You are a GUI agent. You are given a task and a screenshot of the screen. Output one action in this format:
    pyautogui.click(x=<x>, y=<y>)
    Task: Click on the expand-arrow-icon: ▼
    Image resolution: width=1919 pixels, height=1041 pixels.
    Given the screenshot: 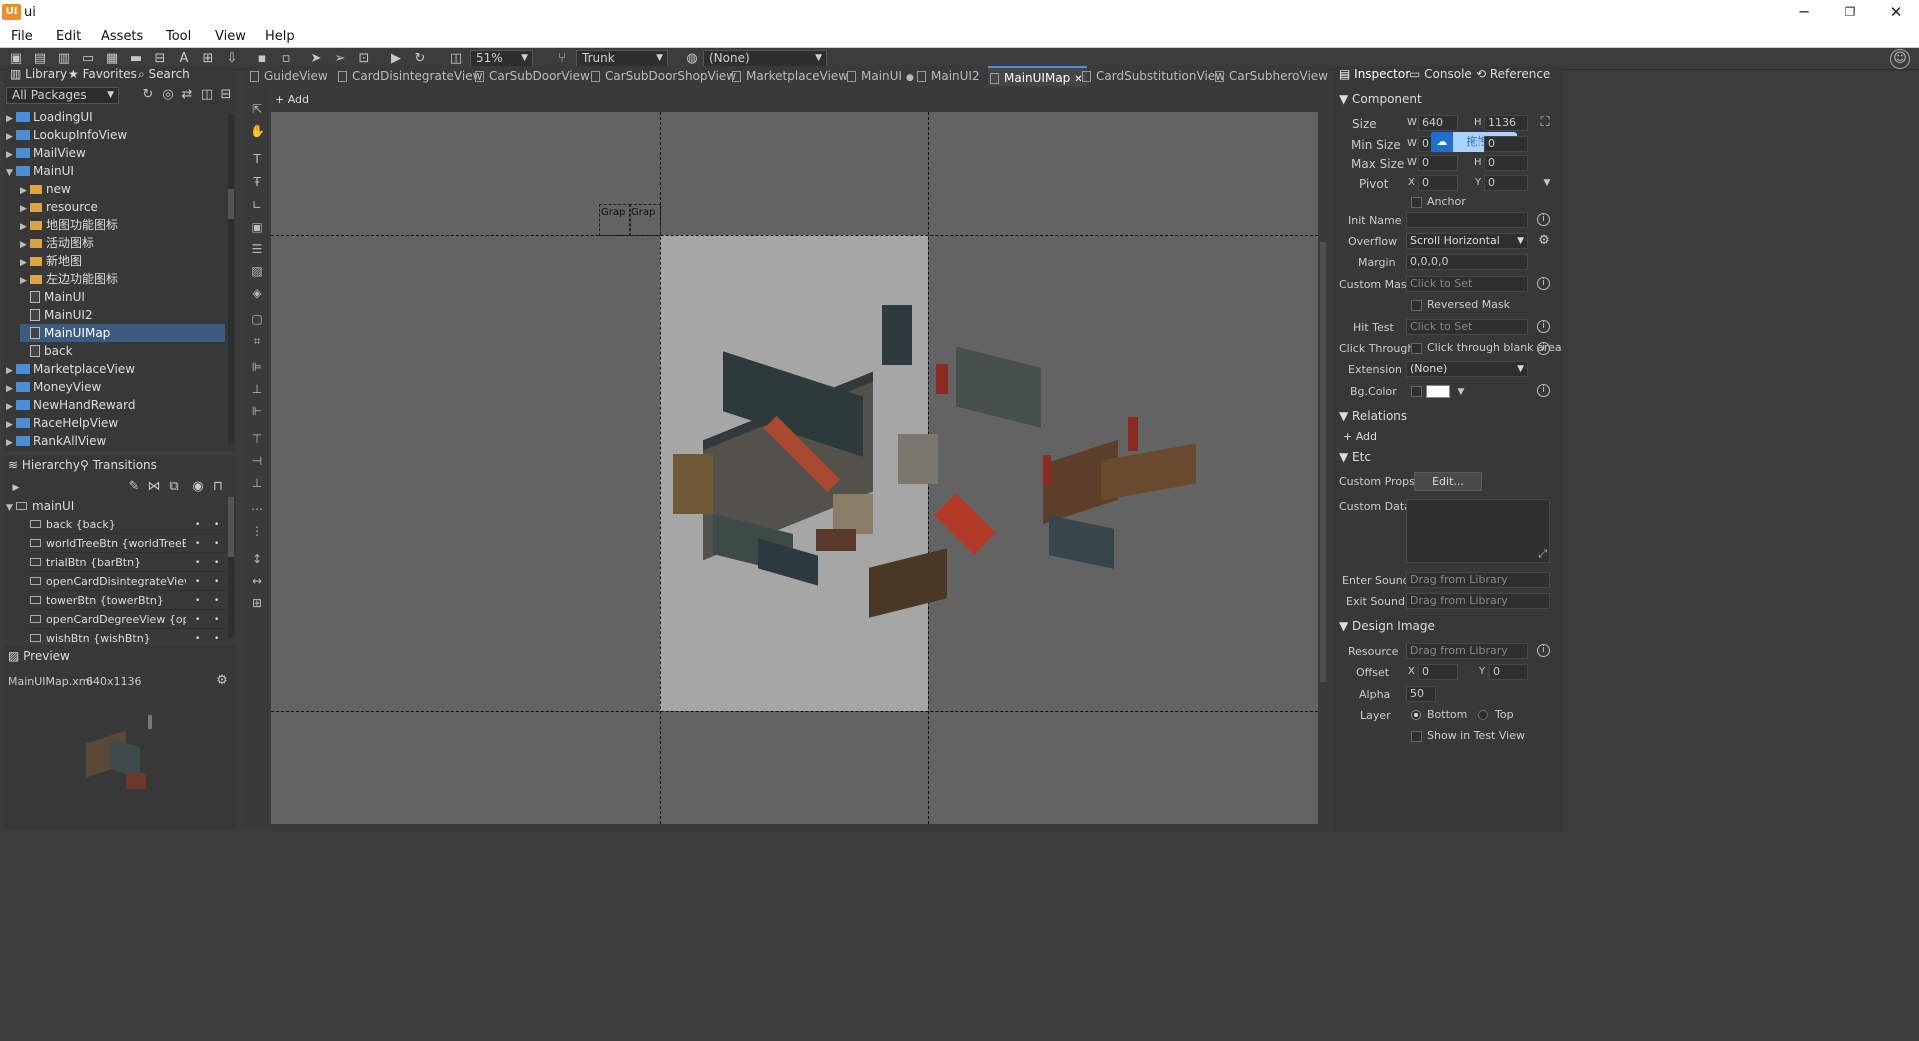 What is the action you would take?
    pyautogui.click(x=11, y=173)
    